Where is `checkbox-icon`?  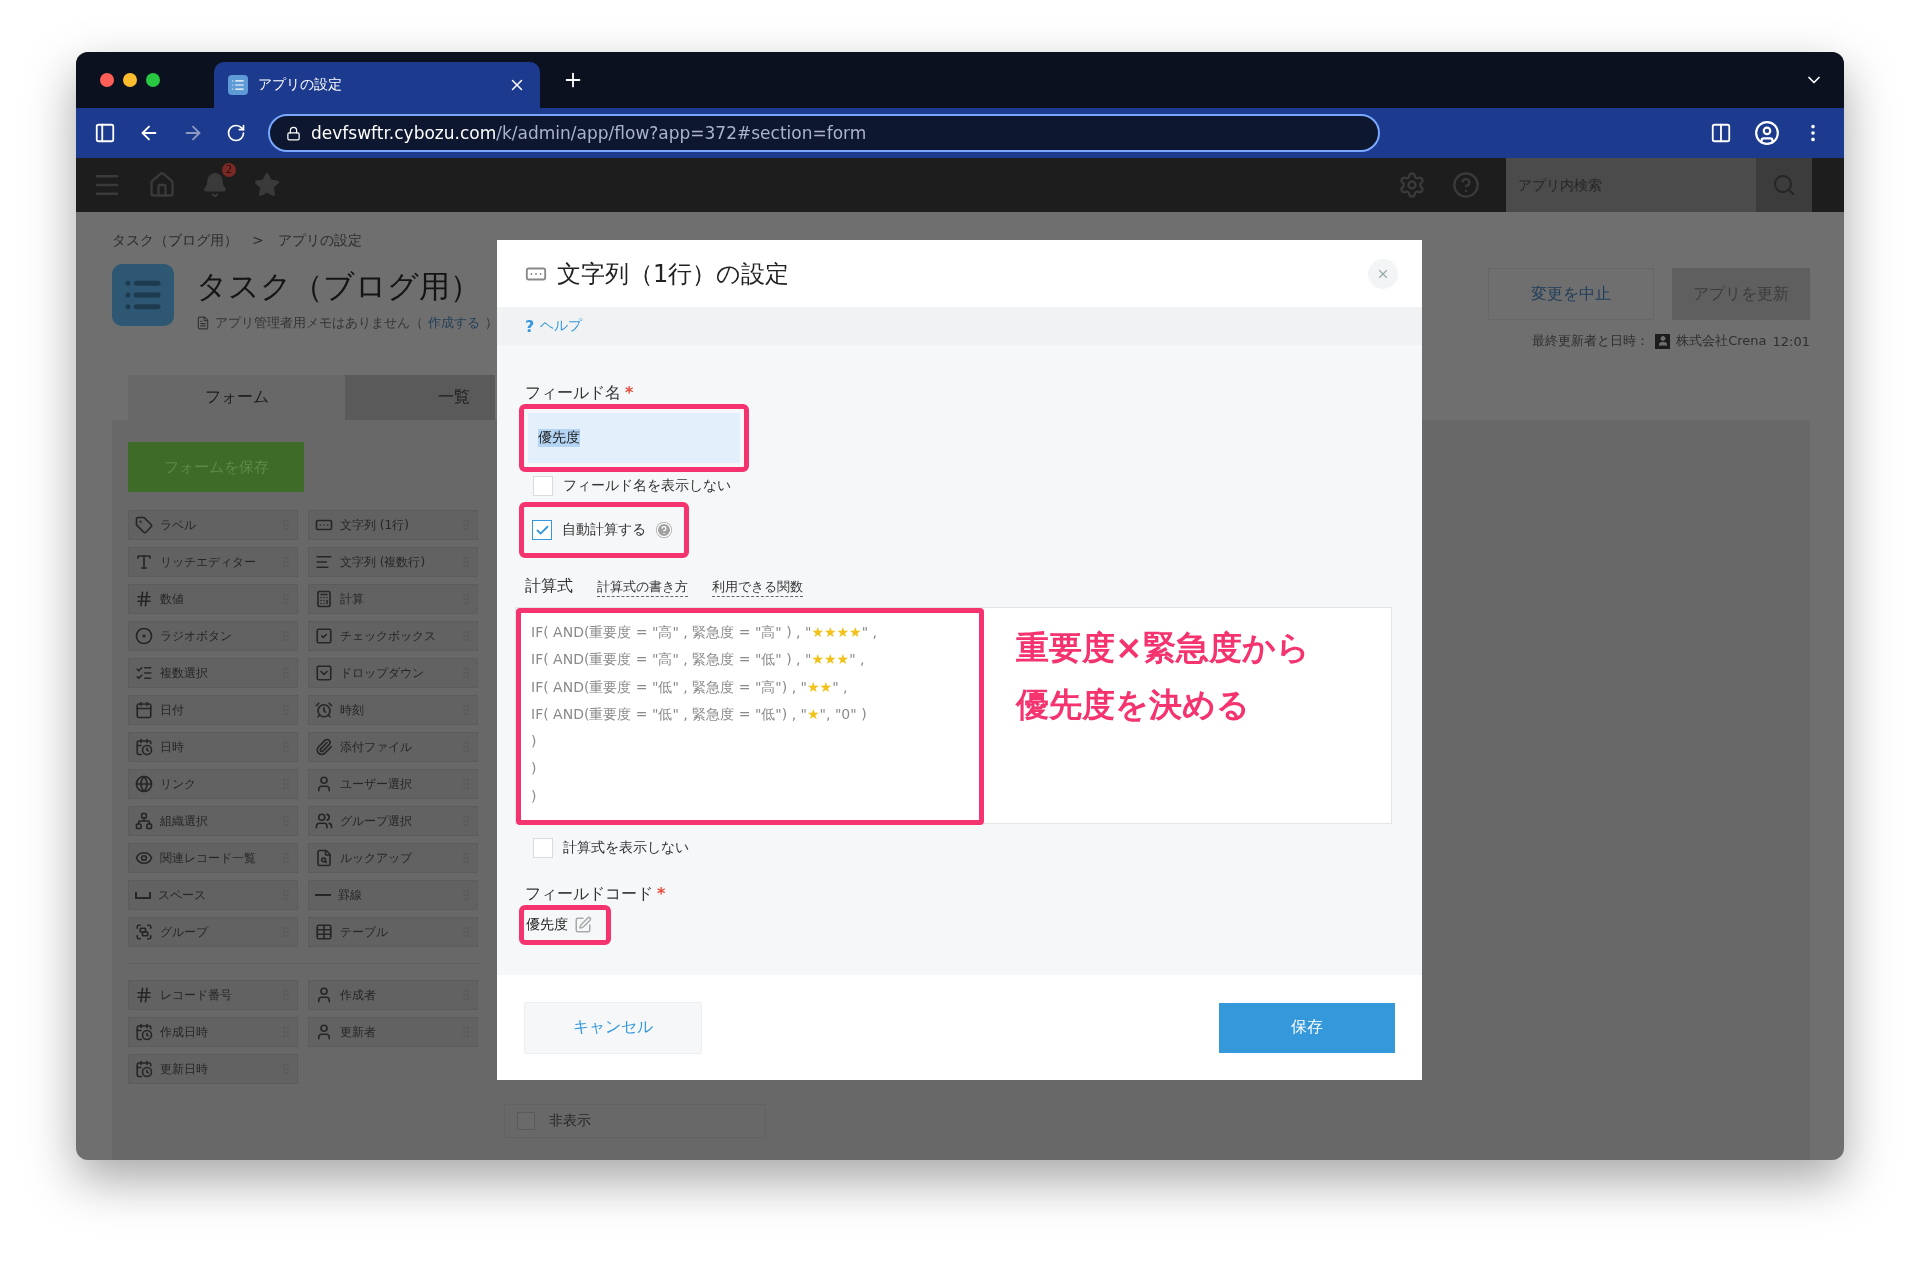 checkbox-icon is located at coordinates (324, 636).